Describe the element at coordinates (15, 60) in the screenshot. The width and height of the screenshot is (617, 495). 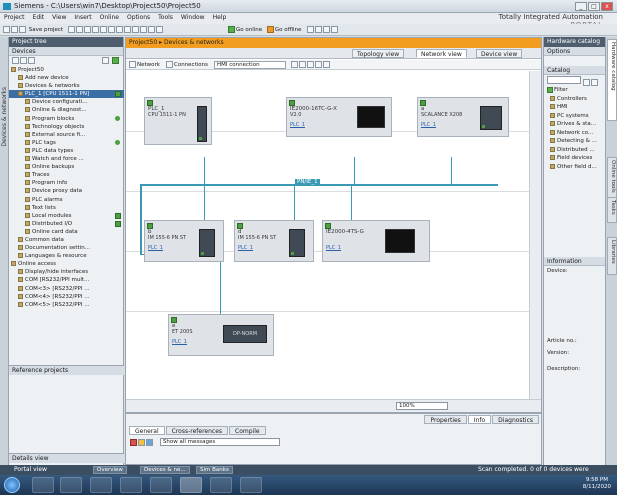
I see `tree-home-icon` at that location.